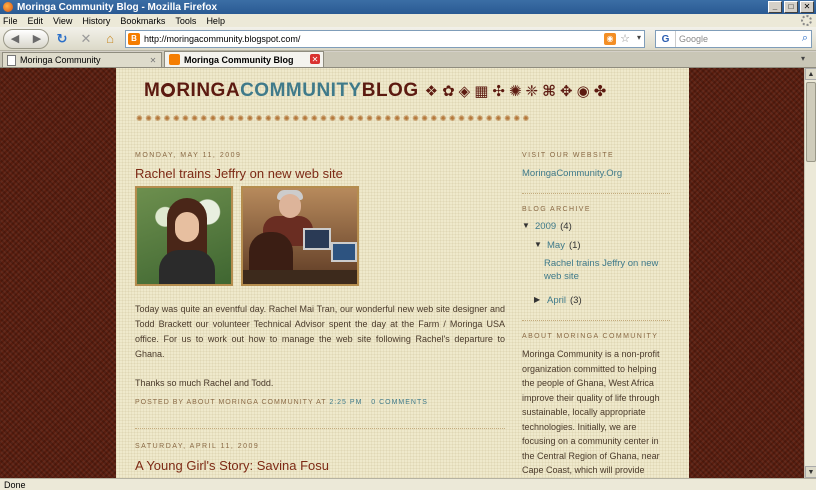  I want to click on menu-tools: Tools, so click(185, 21).